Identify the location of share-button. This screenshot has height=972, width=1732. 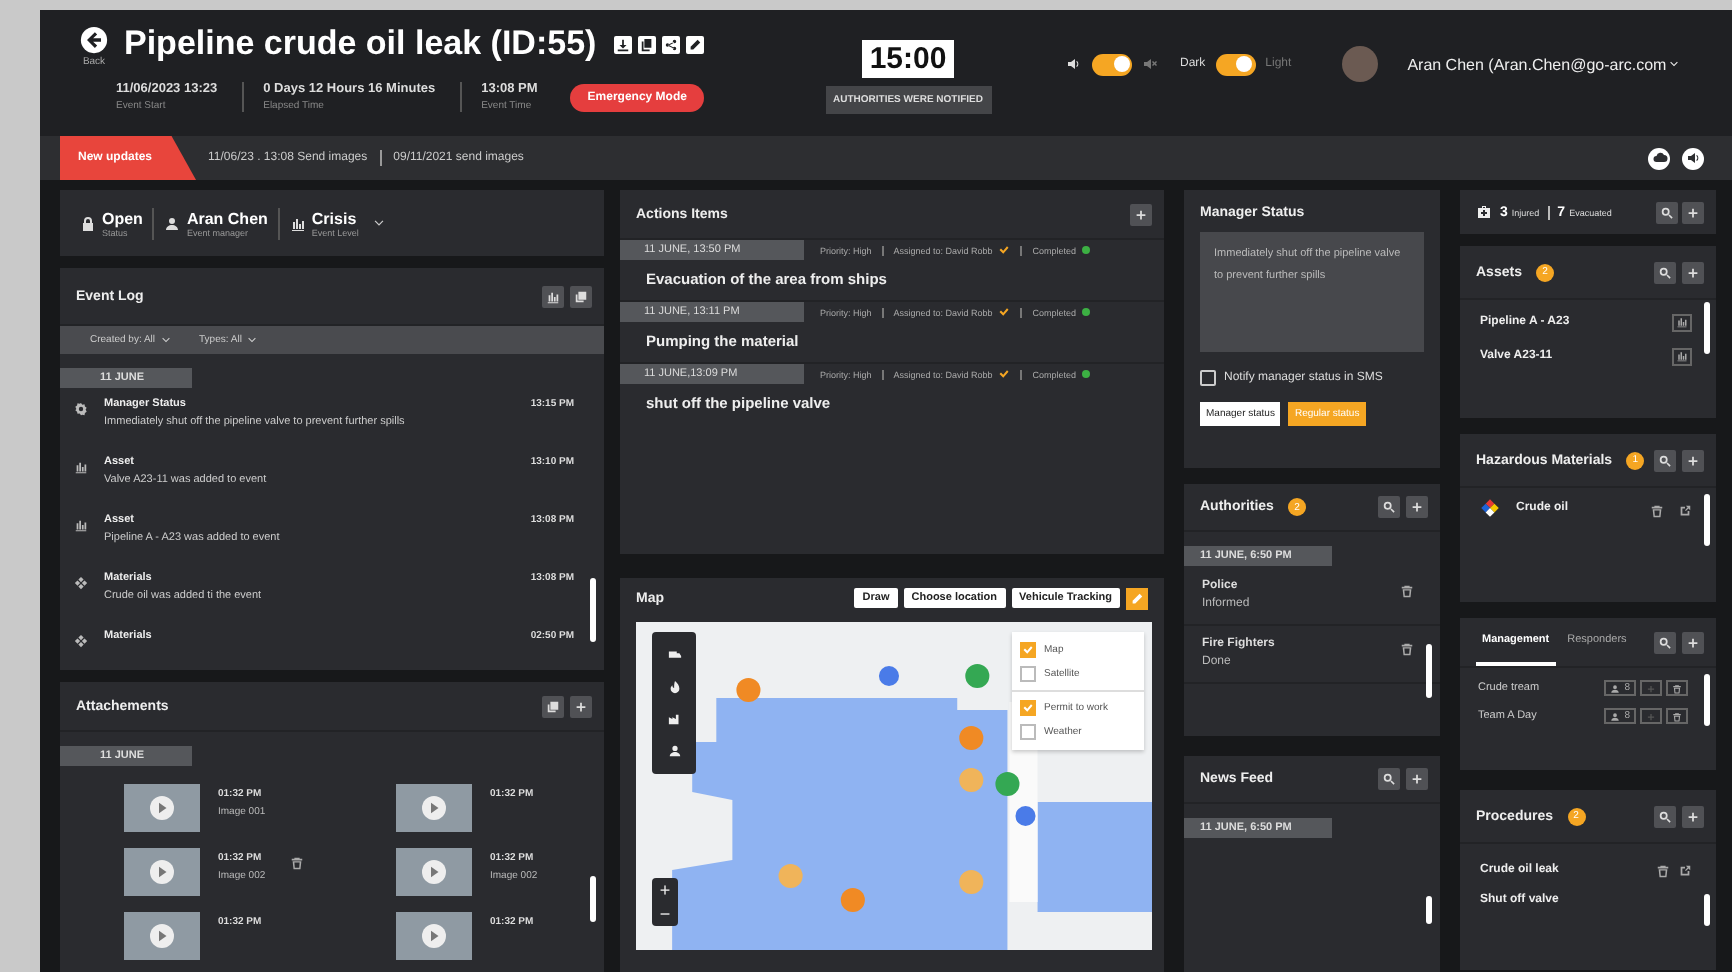
(671, 44).